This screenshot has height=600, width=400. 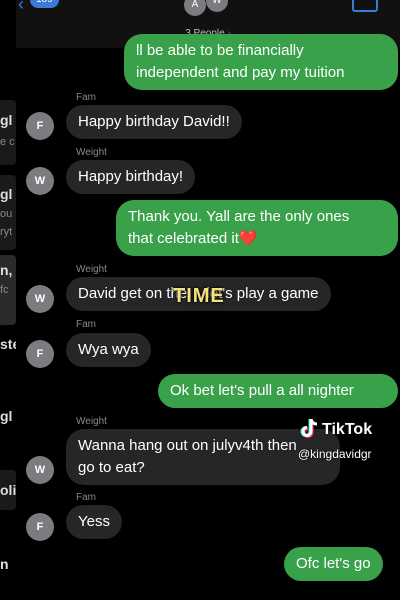 What do you see at coordinates (131, 177) in the screenshot?
I see `message-bubble-incoming: Happy birthday!` at bounding box center [131, 177].